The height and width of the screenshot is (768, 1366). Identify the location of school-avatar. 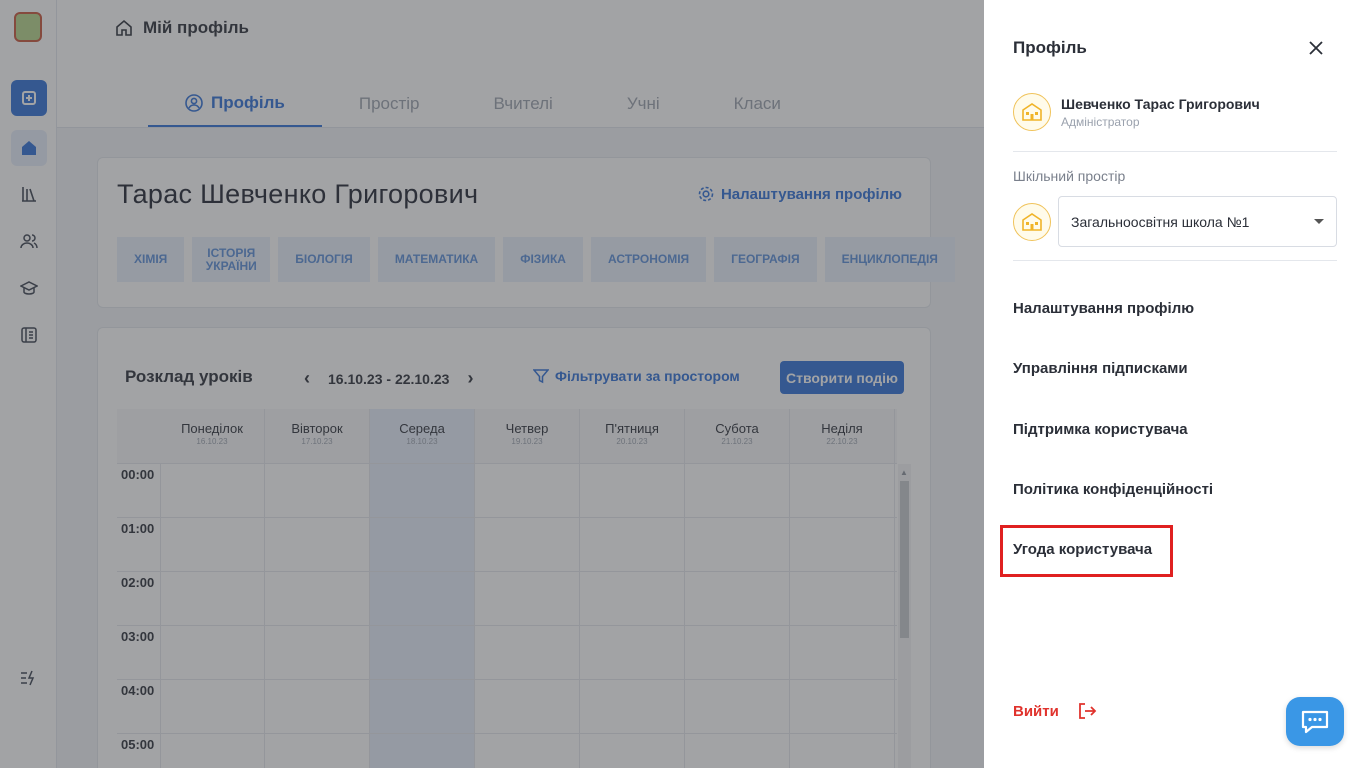
(1032, 221).